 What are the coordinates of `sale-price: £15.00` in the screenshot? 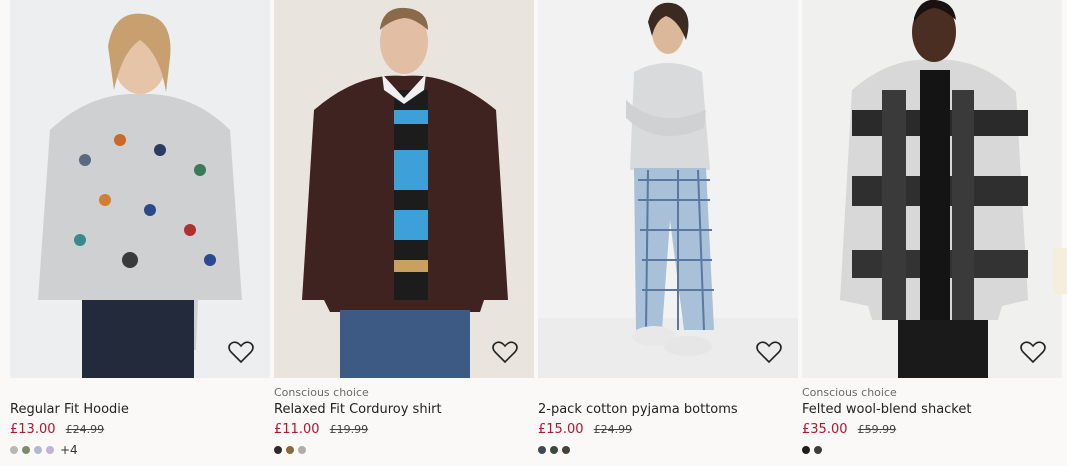 It's located at (561, 429).